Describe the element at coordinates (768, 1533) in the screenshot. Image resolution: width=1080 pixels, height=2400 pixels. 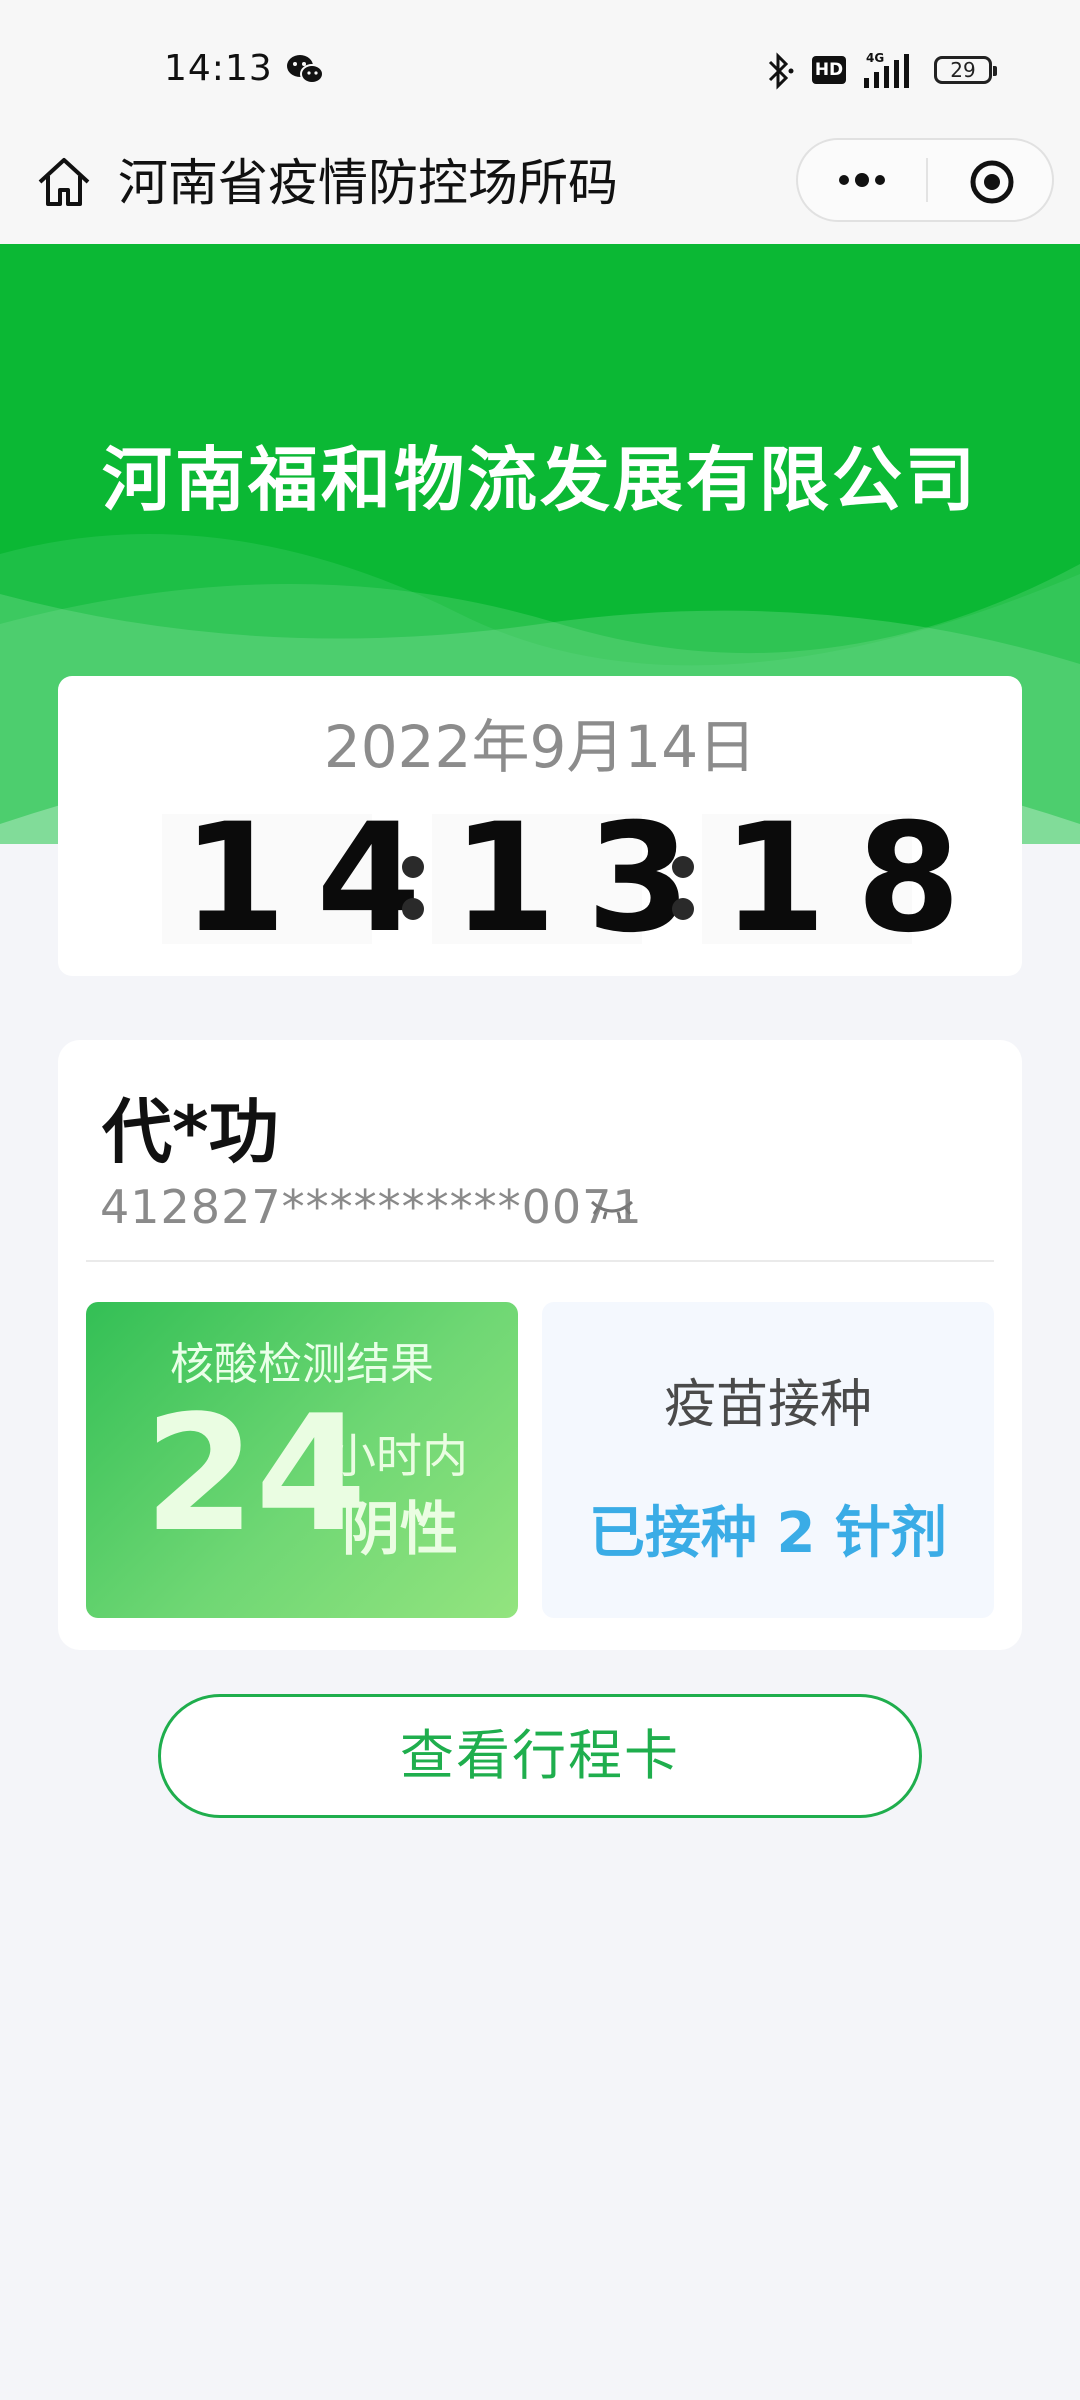
I see `vaccine-status: 已接种 2 针剂` at that location.